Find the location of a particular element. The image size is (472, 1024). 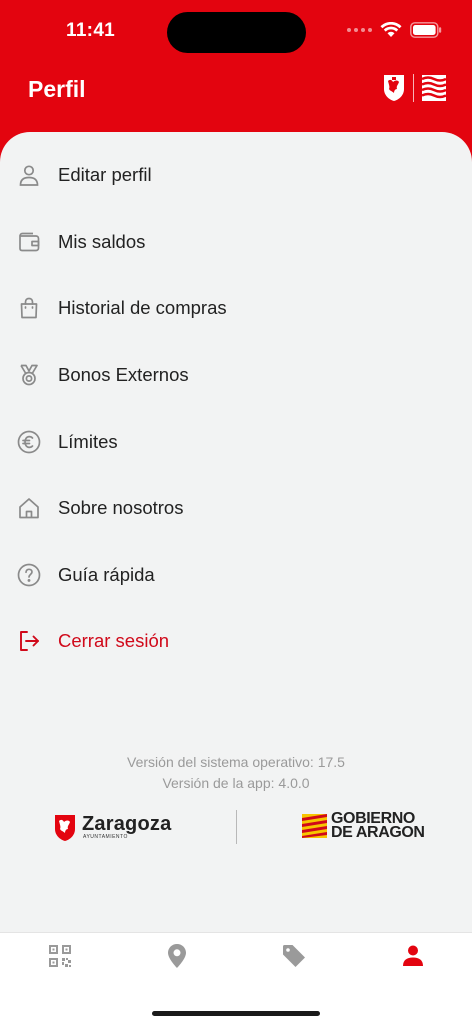

user-icon is located at coordinates (29, 175).